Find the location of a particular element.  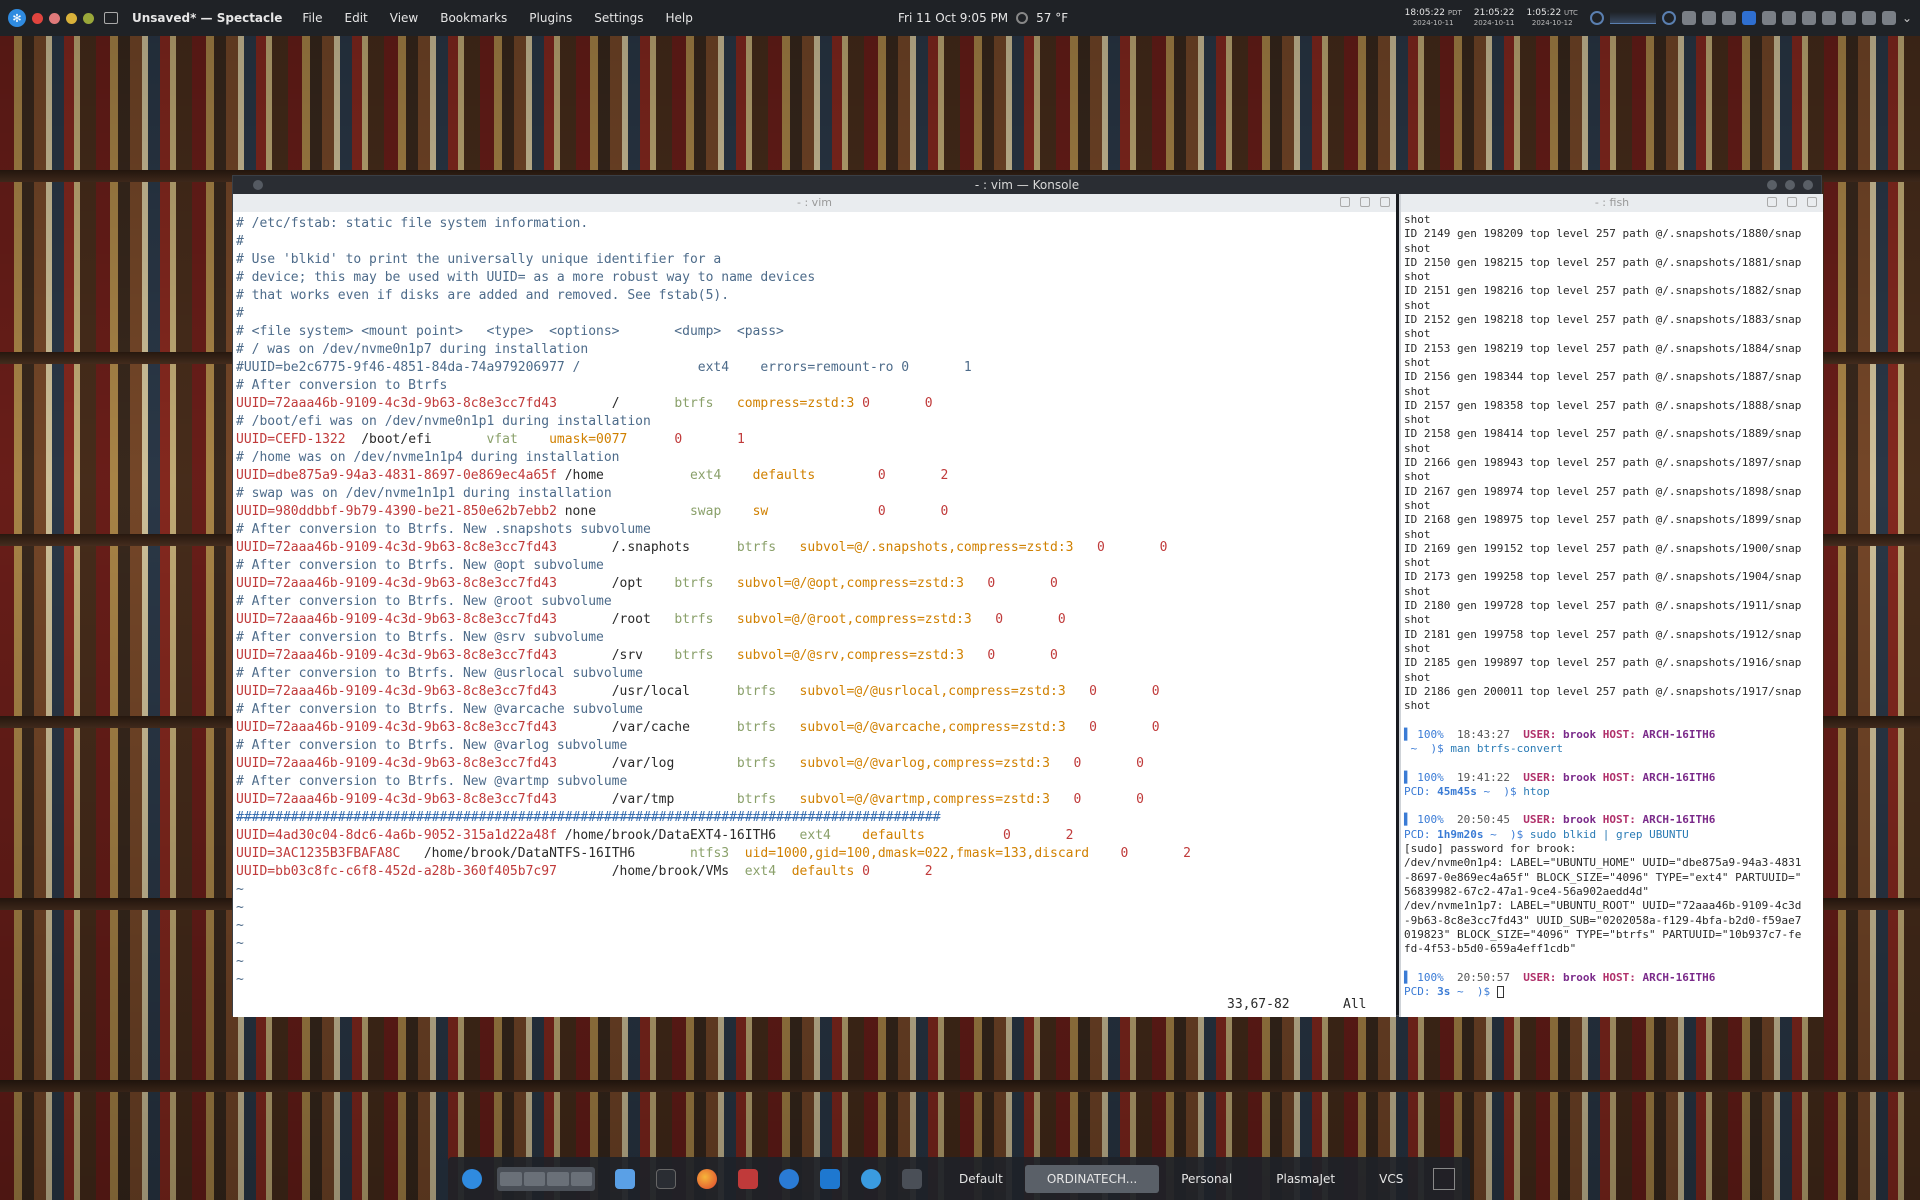

terminal-cursor is located at coordinates (1500, 992).